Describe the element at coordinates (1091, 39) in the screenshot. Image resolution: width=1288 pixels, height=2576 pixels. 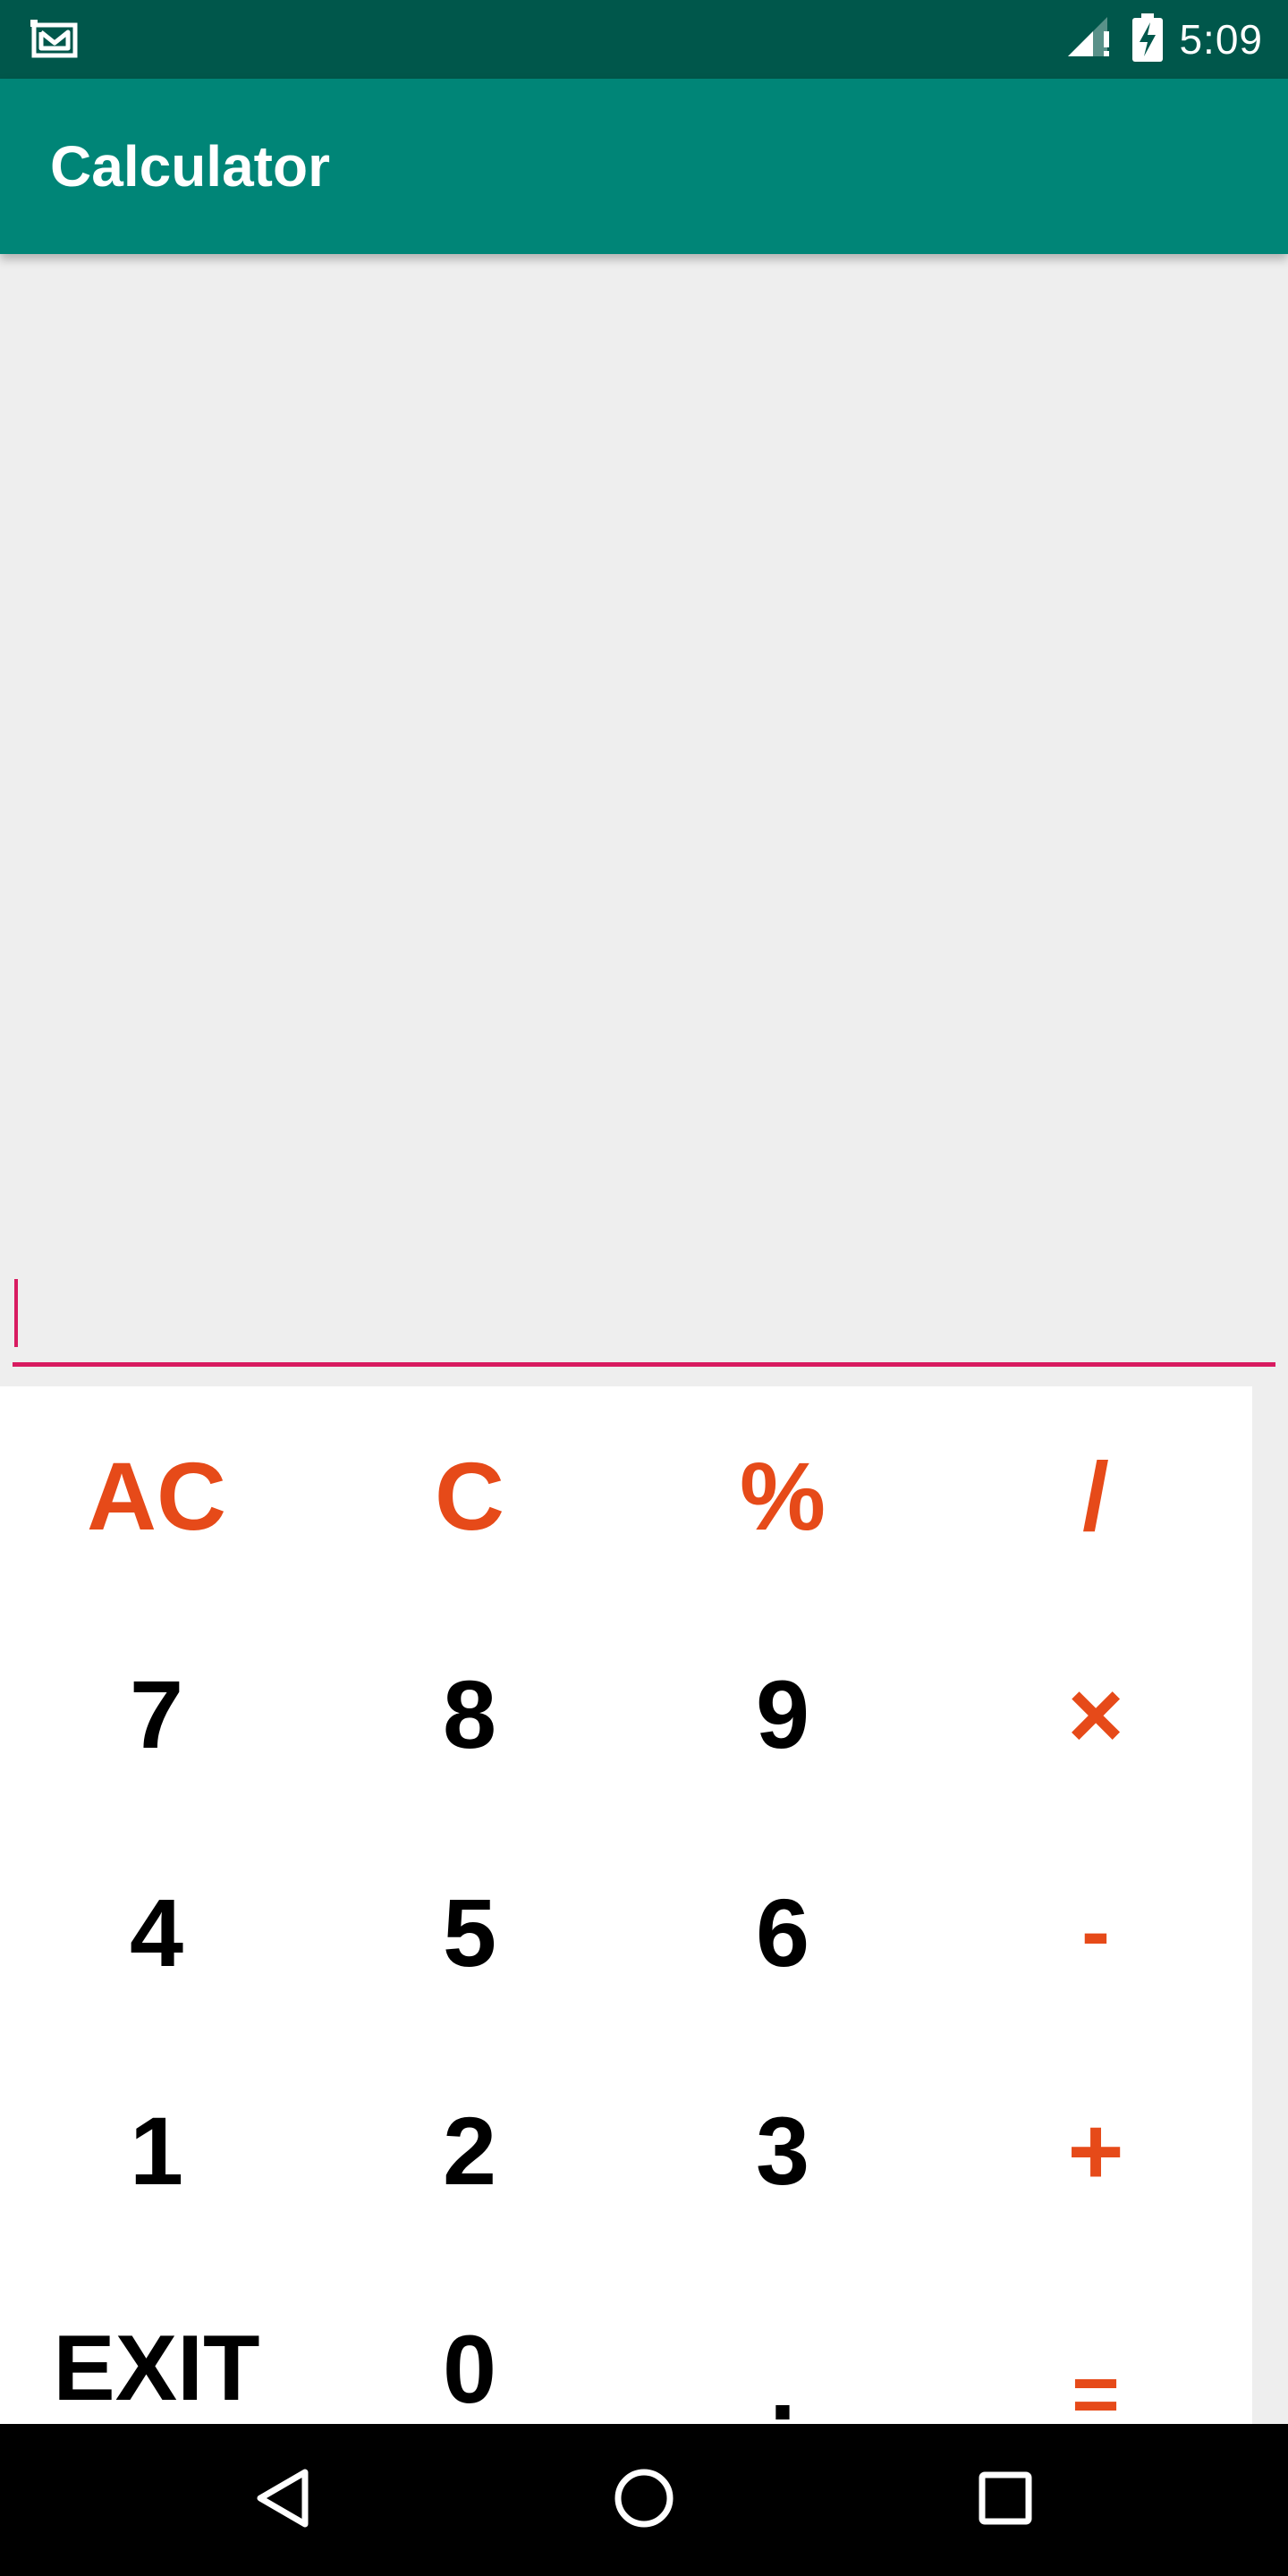
I see `signal-alert-icon` at that location.